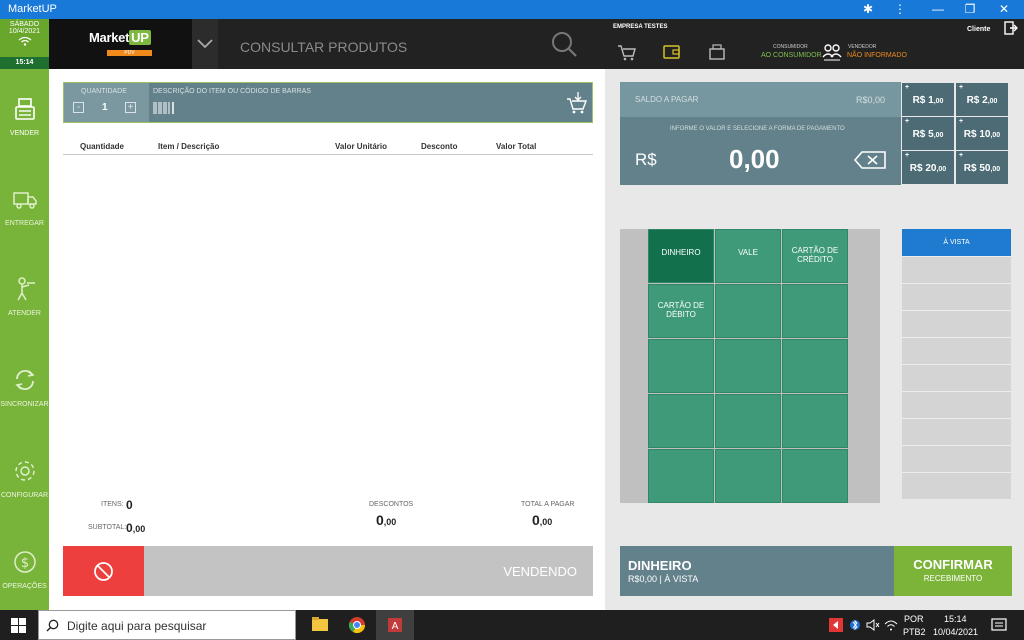 The image size is (1024, 640). Describe the element at coordinates (928, 167) in the screenshot. I see `cash-20-button: + R$ 20,00` at that location.